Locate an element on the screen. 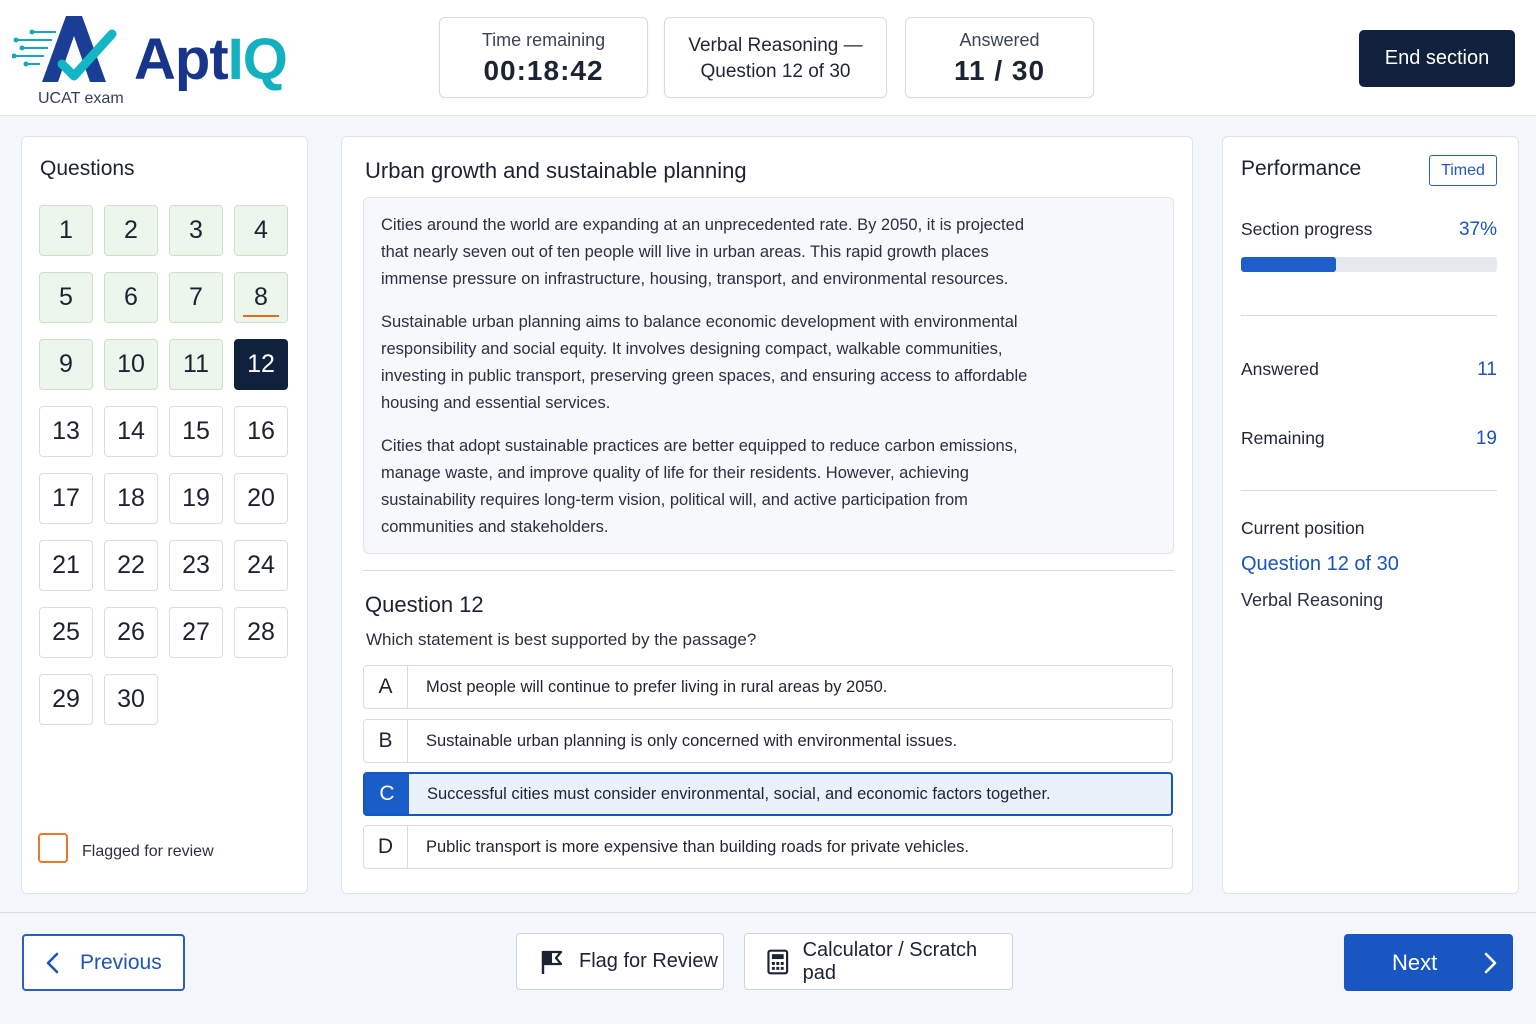  option-letter: B is located at coordinates (386, 741).